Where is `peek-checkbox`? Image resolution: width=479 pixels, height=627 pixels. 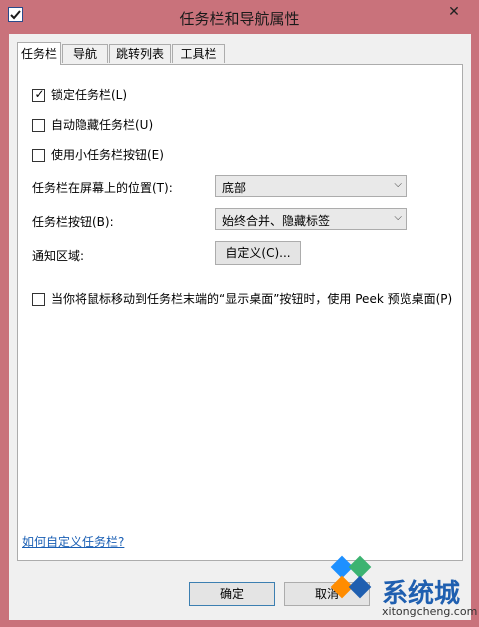 peek-checkbox is located at coordinates (38, 299).